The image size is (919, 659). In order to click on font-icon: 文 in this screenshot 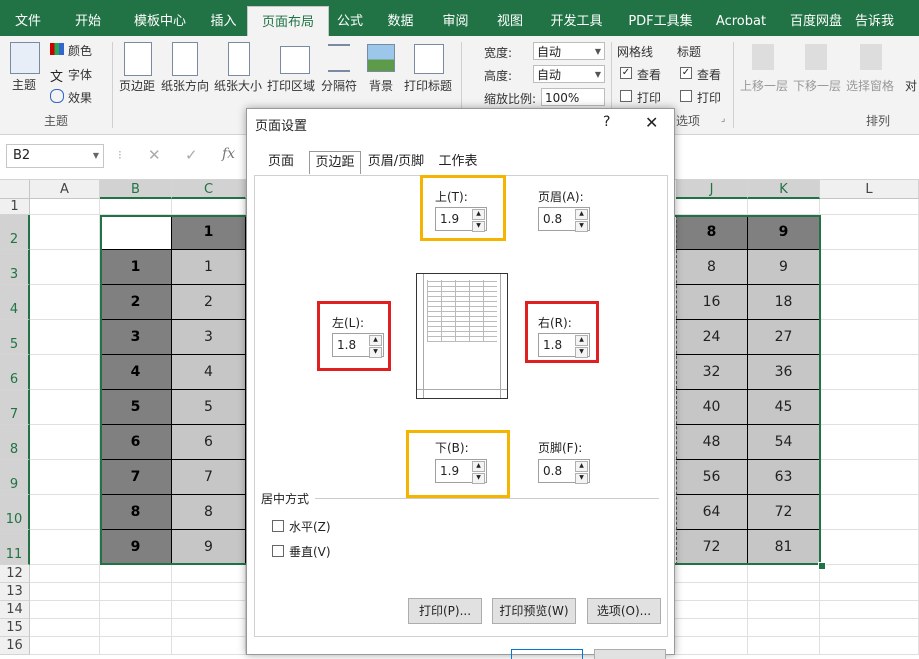, I will do `click(57, 77)`.